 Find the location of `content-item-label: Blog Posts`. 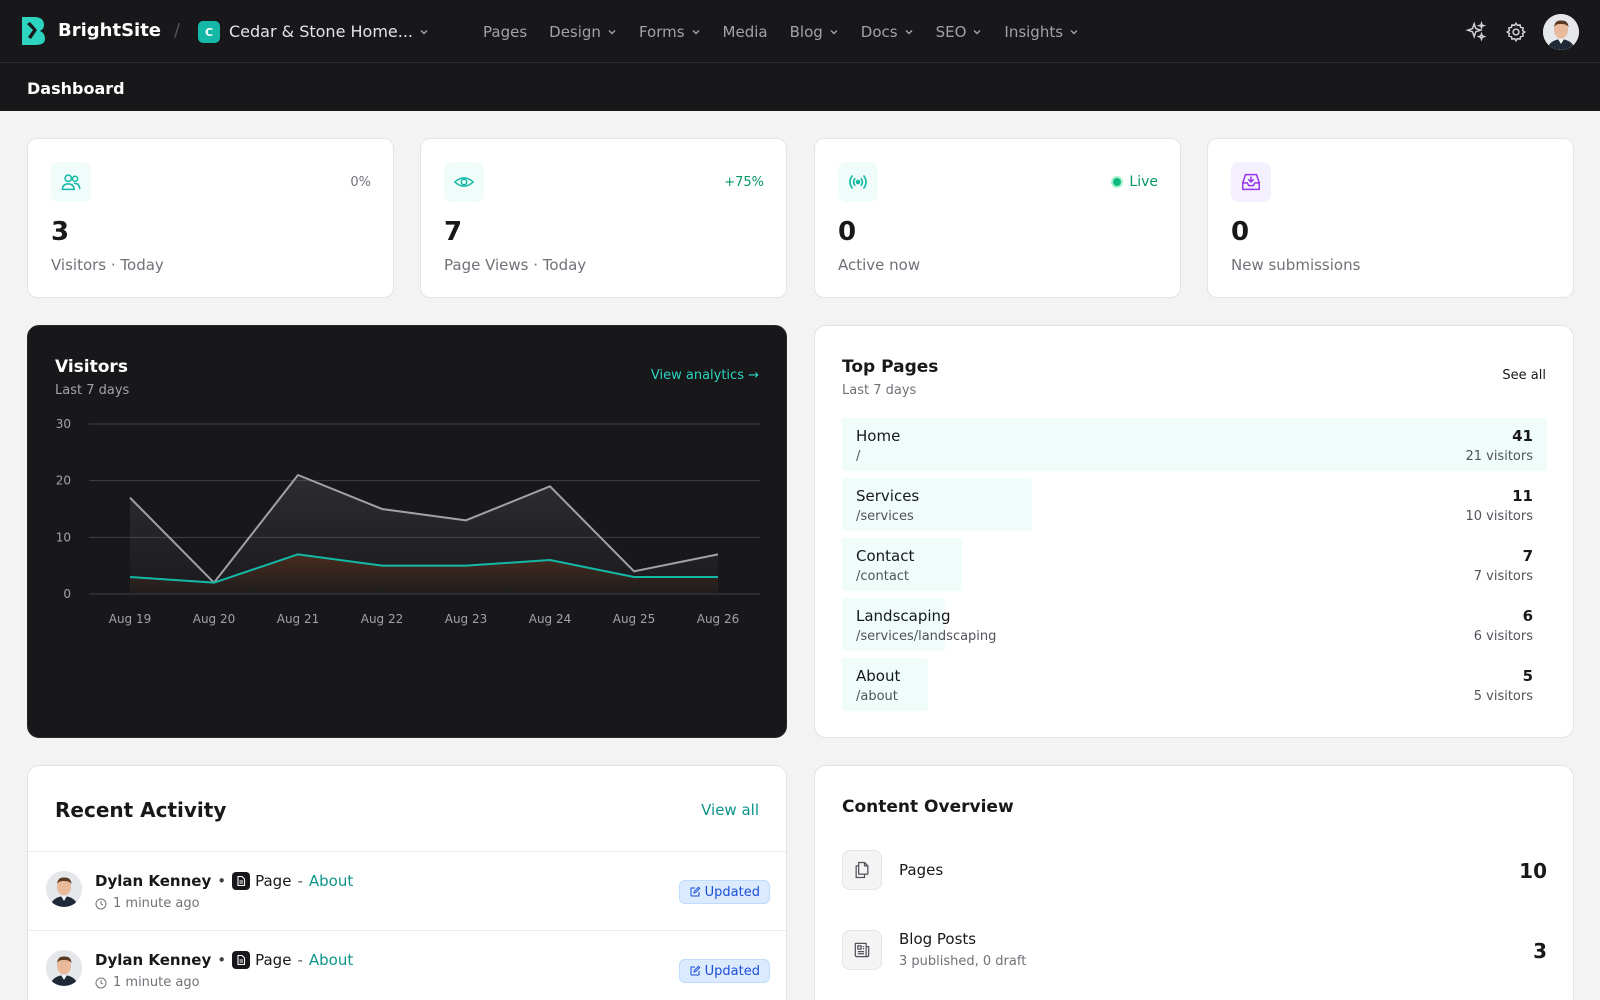

content-item-label: Blog Posts is located at coordinates (938, 939).